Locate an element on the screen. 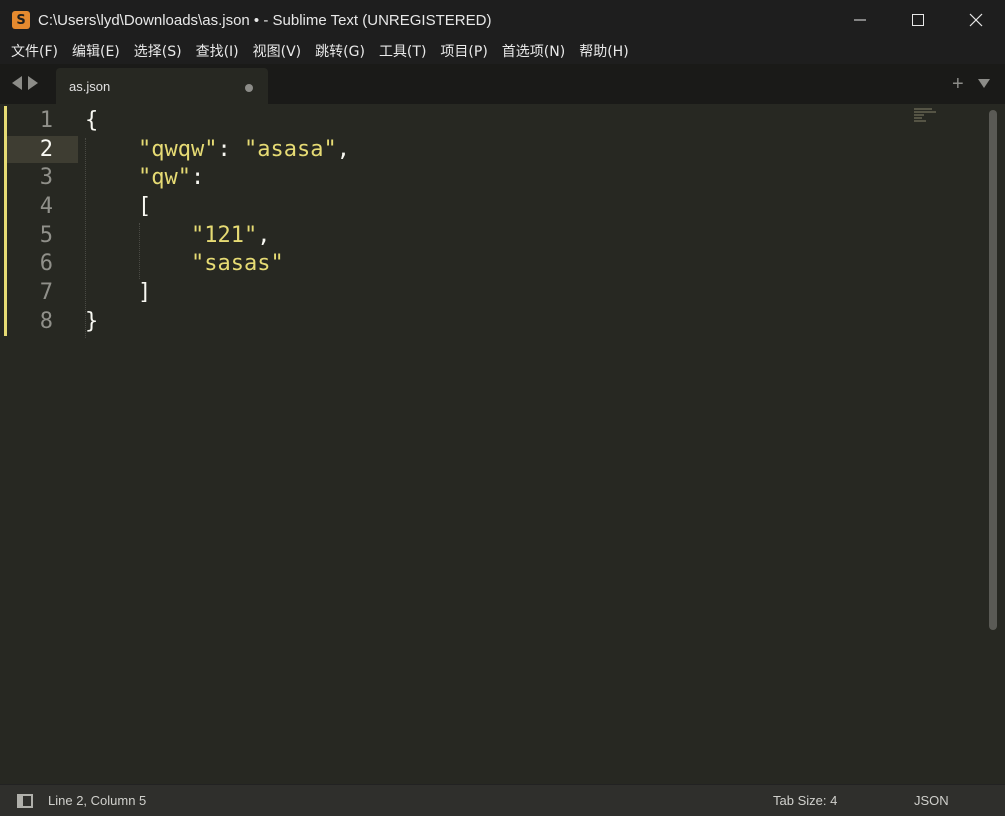 The height and width of the screenshot is (816, 1005). tab-label: as.json is located at coordinates (90, 86).